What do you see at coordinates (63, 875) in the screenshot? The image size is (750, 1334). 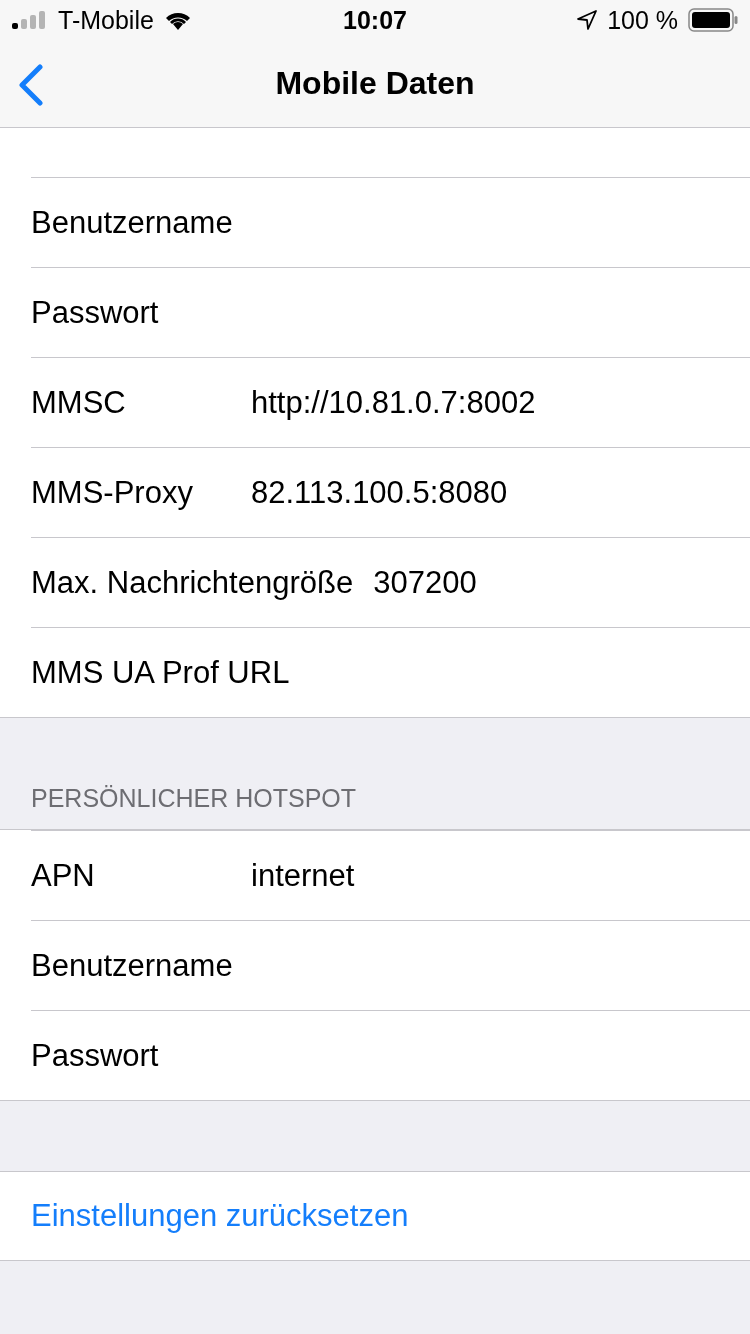 I see `setting-label: APN` at bounding box center [63, 875].